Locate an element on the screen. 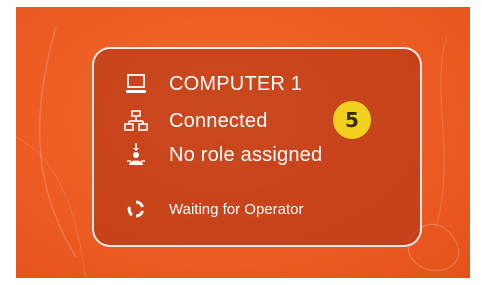  computer-name: COMPUTER 1 is located at coordinates (236, 83).